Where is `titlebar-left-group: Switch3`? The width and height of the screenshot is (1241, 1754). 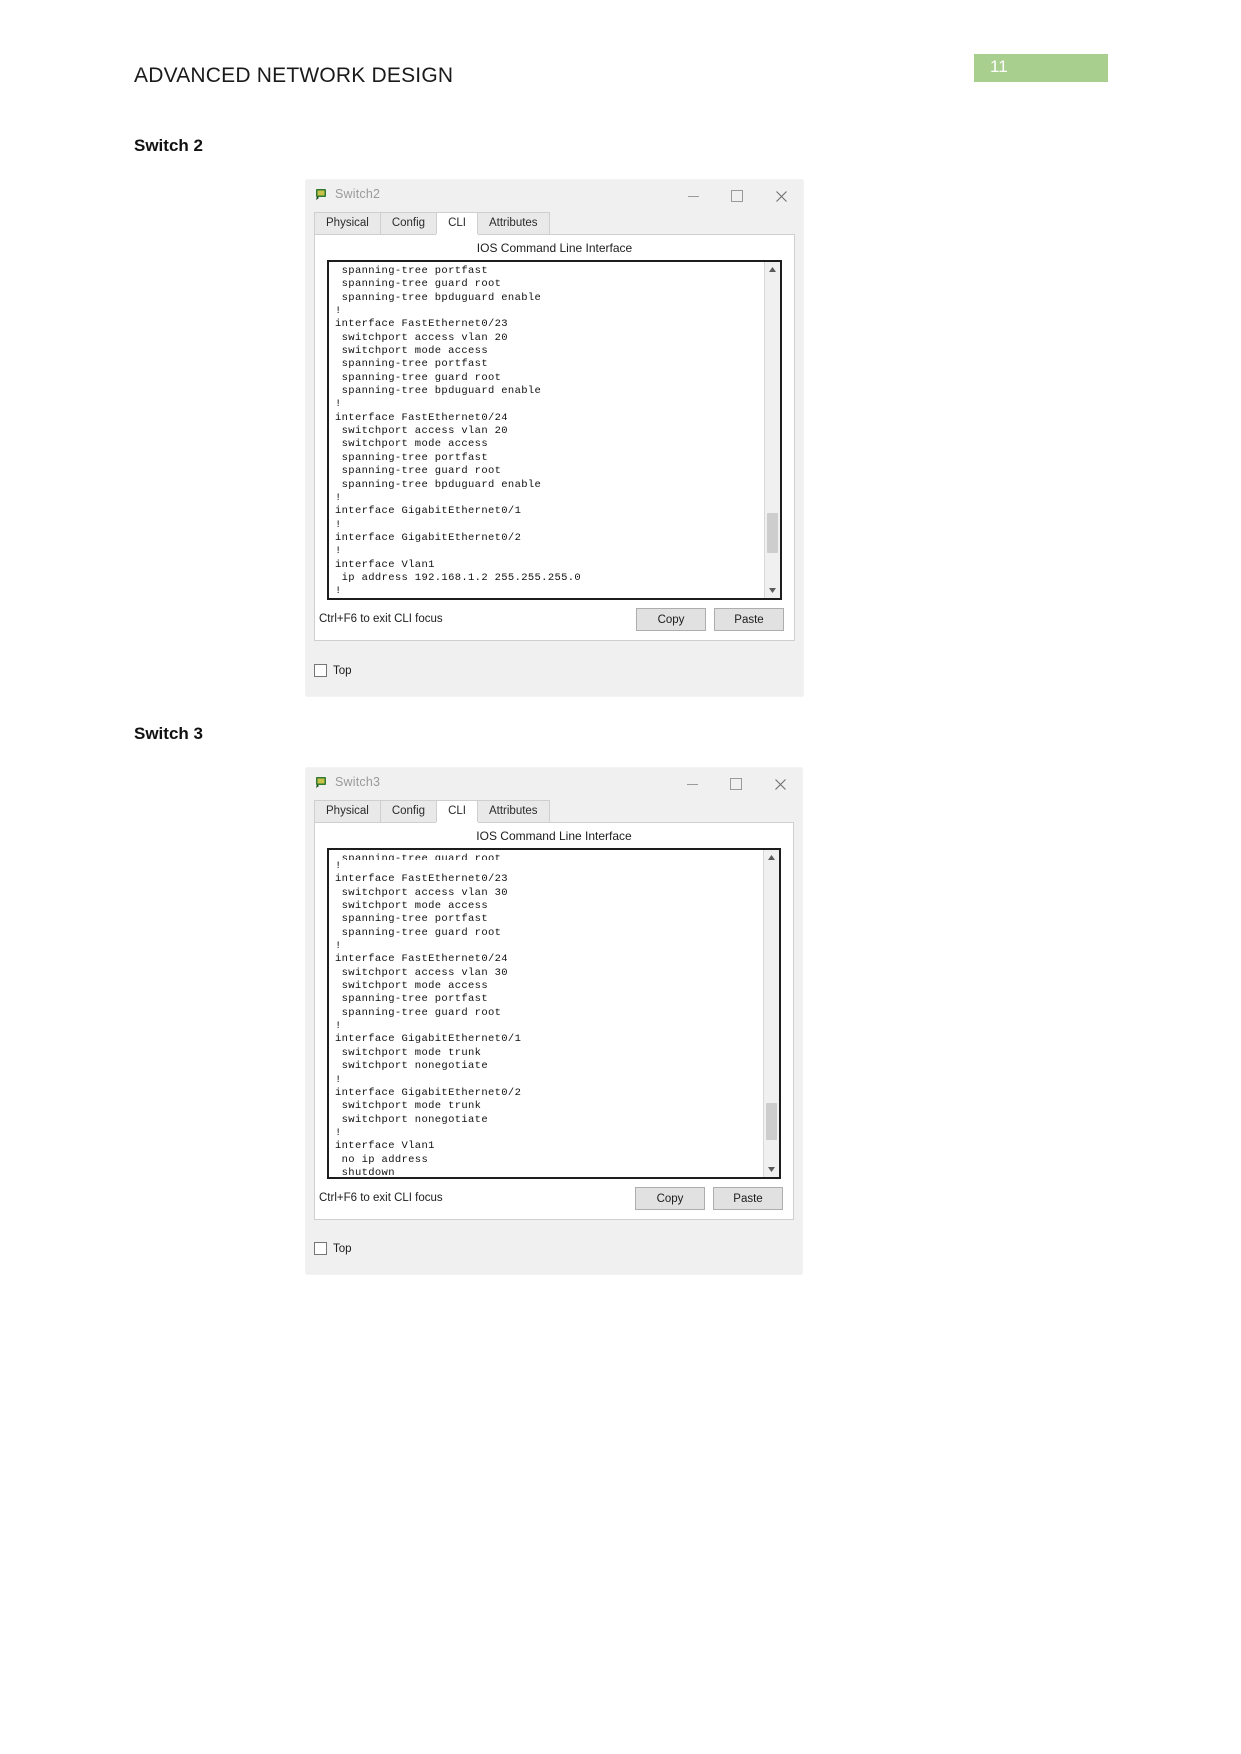
titlebar-left-group: Switch3 is located at coordinates (347, 782).